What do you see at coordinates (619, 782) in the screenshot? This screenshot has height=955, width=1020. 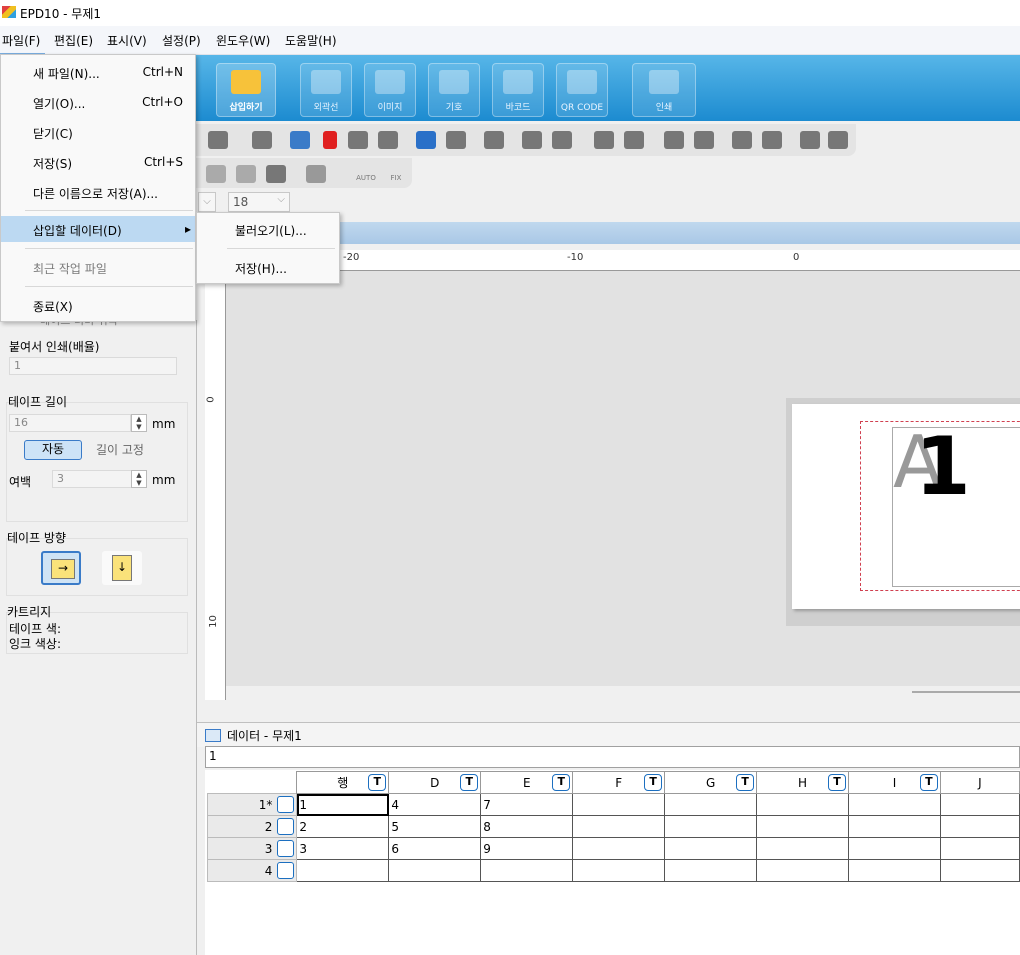 I see `column-header: FT` at bounding box center [619, 782].